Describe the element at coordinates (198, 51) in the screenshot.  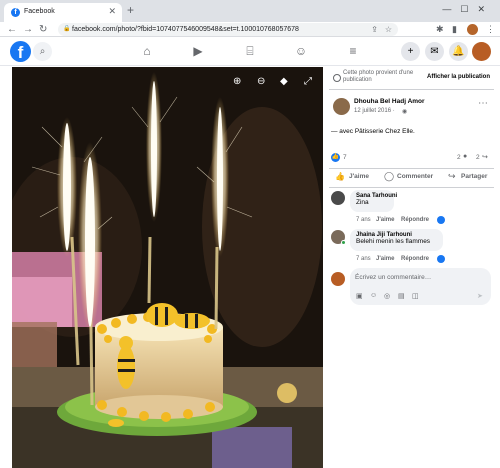
I see `watch-icon: ▶` at that location.